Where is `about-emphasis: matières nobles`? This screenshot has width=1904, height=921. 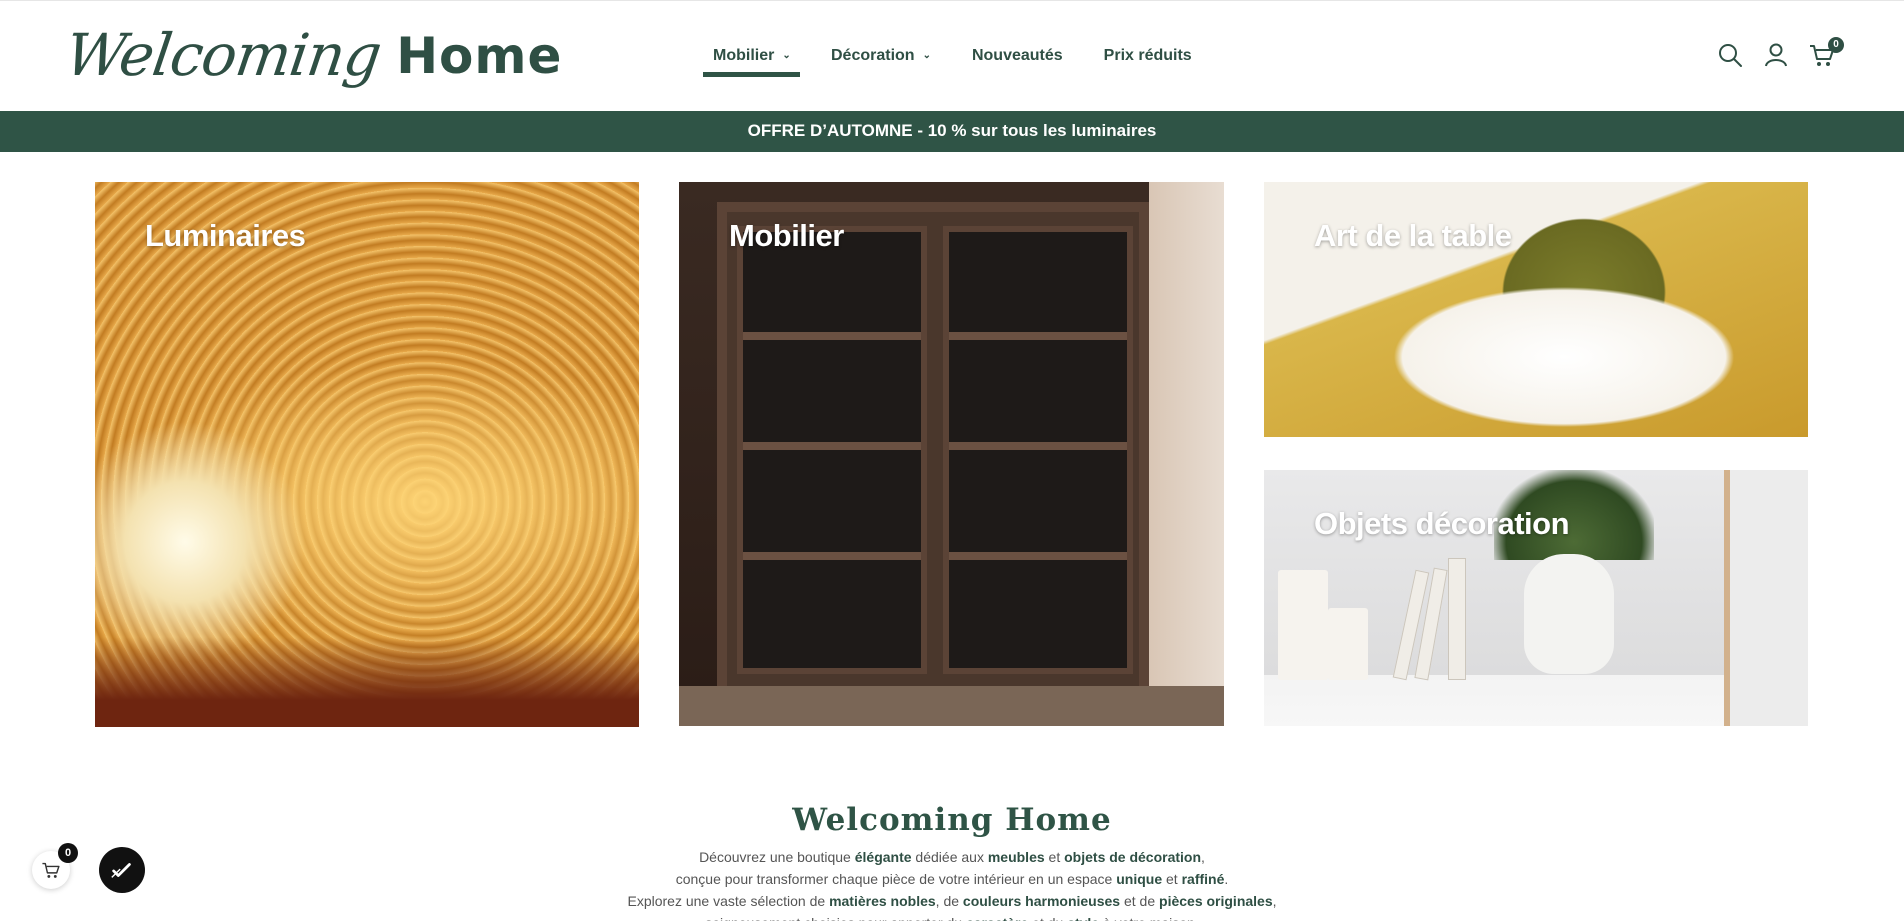 about-emphasis: matières nobles is located at coordinates (882, 901).